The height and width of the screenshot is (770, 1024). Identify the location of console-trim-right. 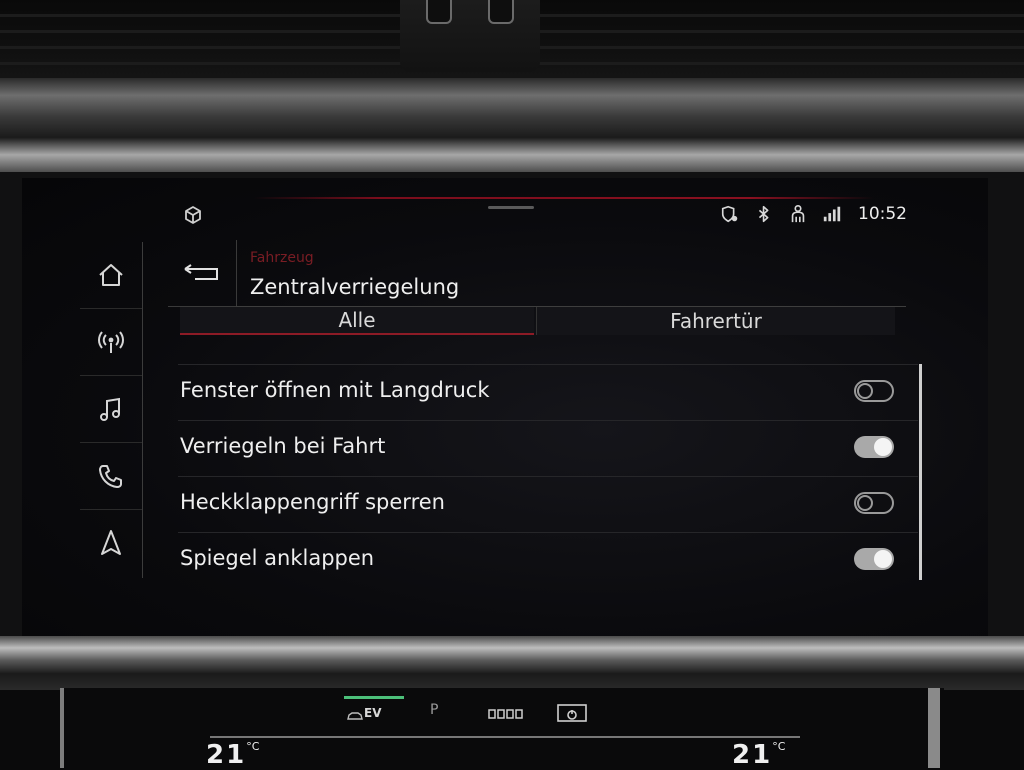
(934, 728).